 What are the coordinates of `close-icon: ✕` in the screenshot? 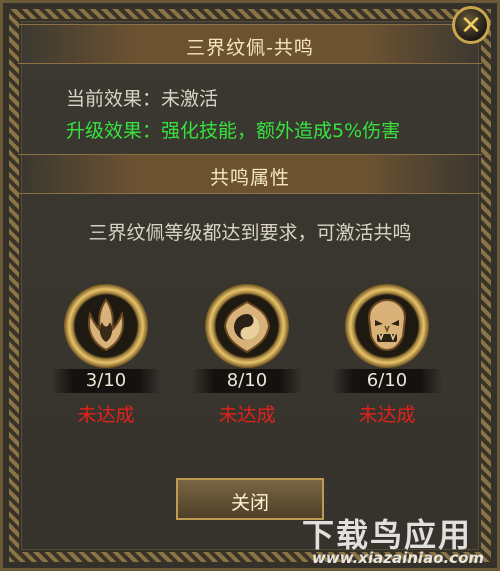 It's located at (471, 26).